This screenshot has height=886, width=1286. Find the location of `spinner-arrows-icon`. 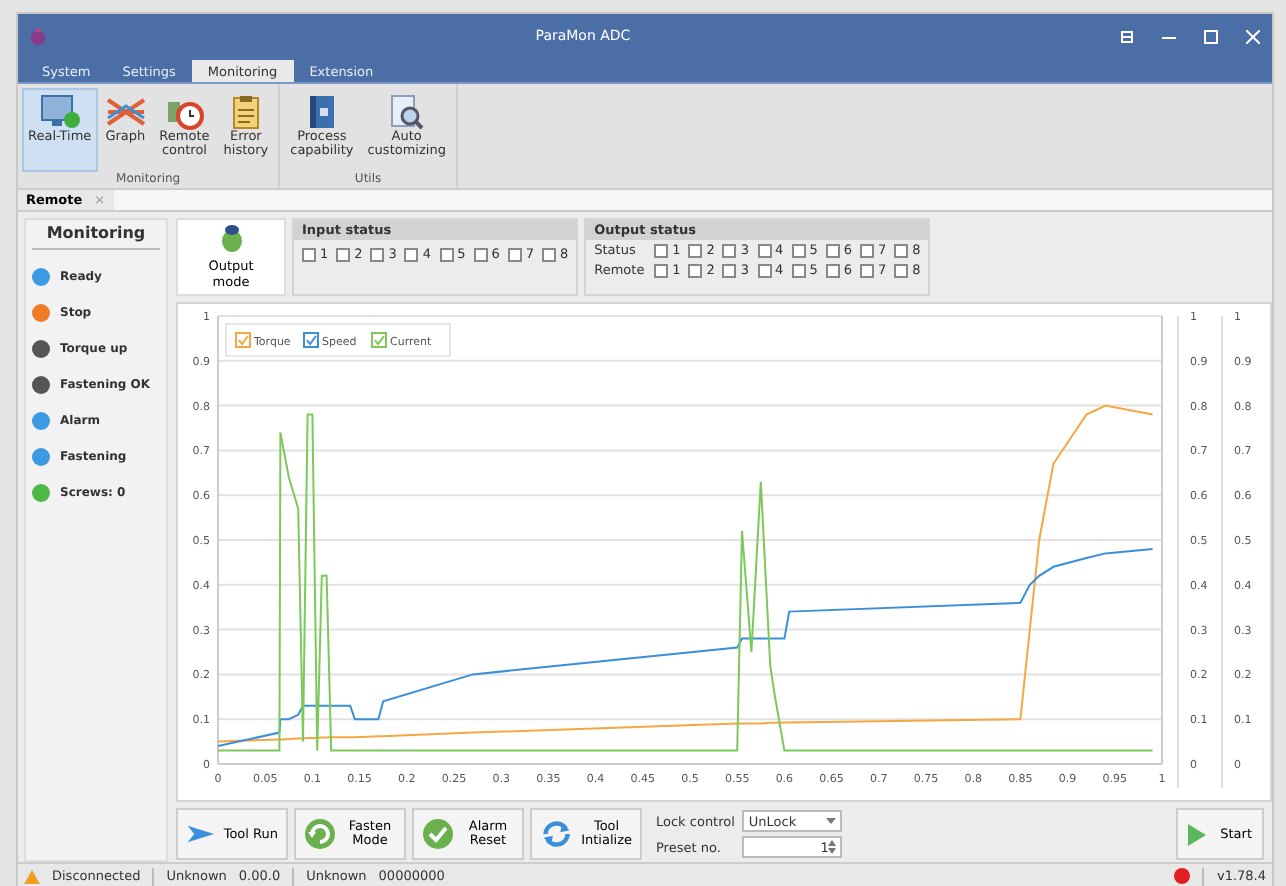

spinner-arrows-icon is located at coordinates (832, 847).